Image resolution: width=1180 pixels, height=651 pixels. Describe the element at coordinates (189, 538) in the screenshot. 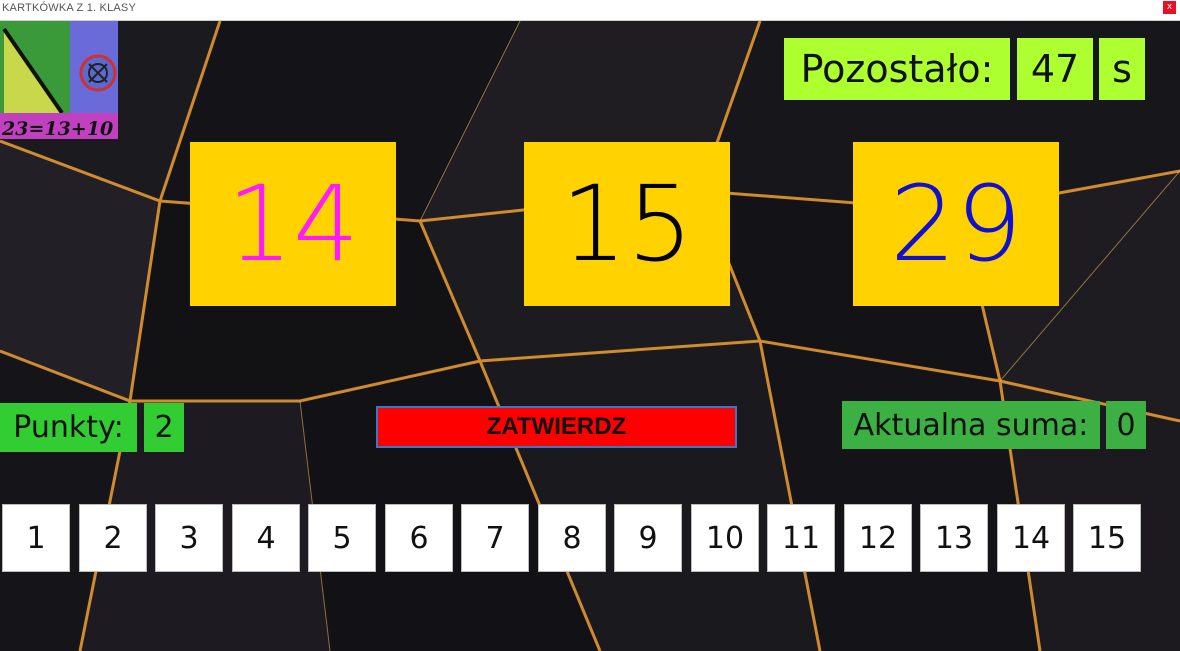

I see `number-choice-button: 3` at that location.